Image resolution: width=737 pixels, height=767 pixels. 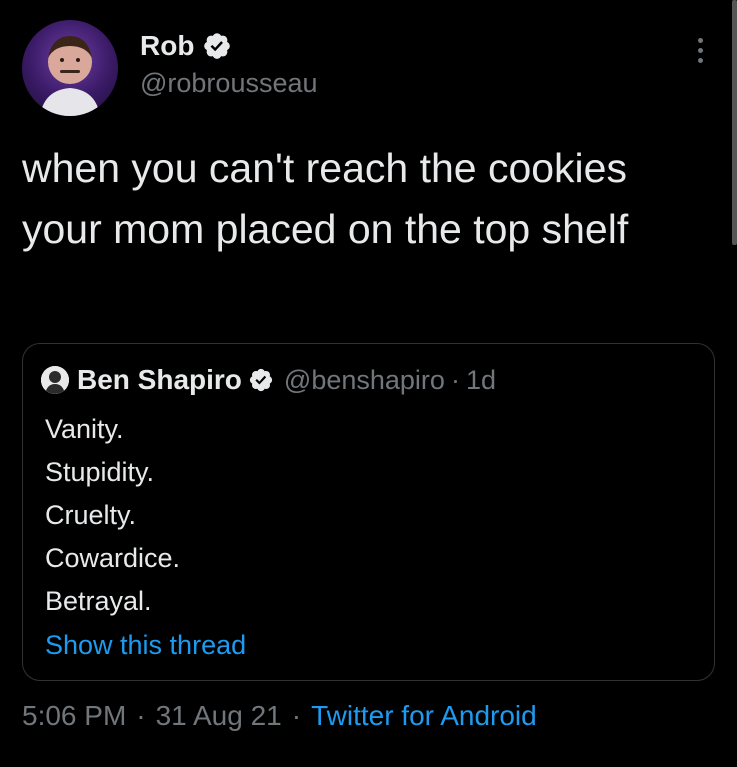 I want to click on author-display-name: Rob, so click(x=167, y=46).